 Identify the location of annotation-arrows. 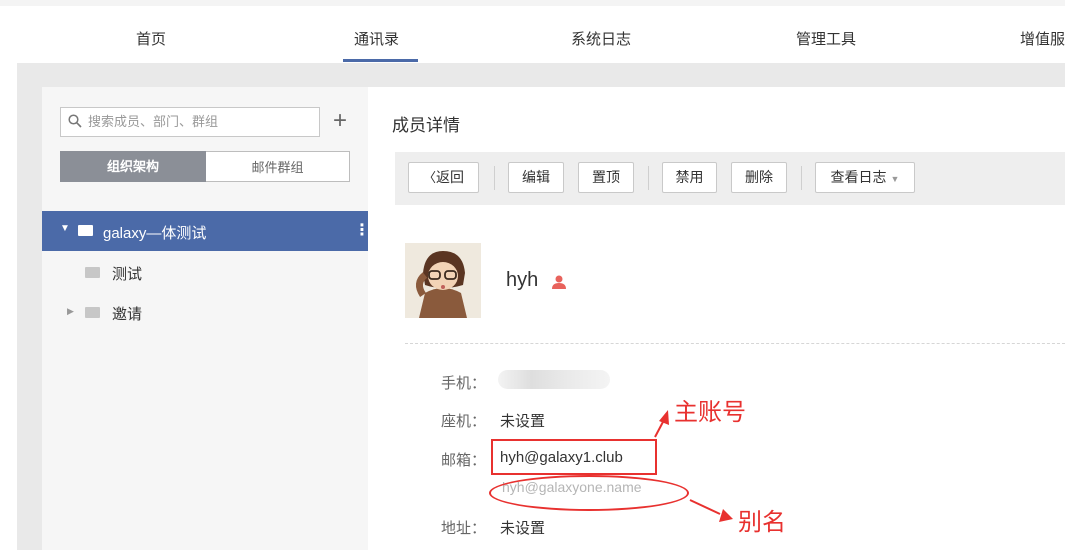
(693, 466).